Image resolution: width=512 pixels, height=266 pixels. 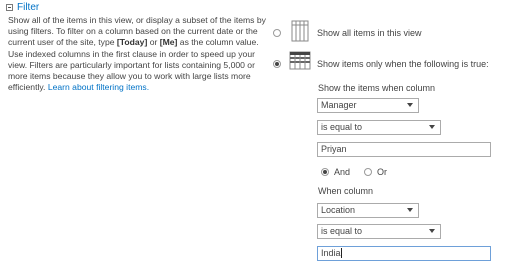 What do you see at coordinates (404, 149) in the screenshot?
I see `clause1-value-input: Priyan` at bounding box center [404, 149].